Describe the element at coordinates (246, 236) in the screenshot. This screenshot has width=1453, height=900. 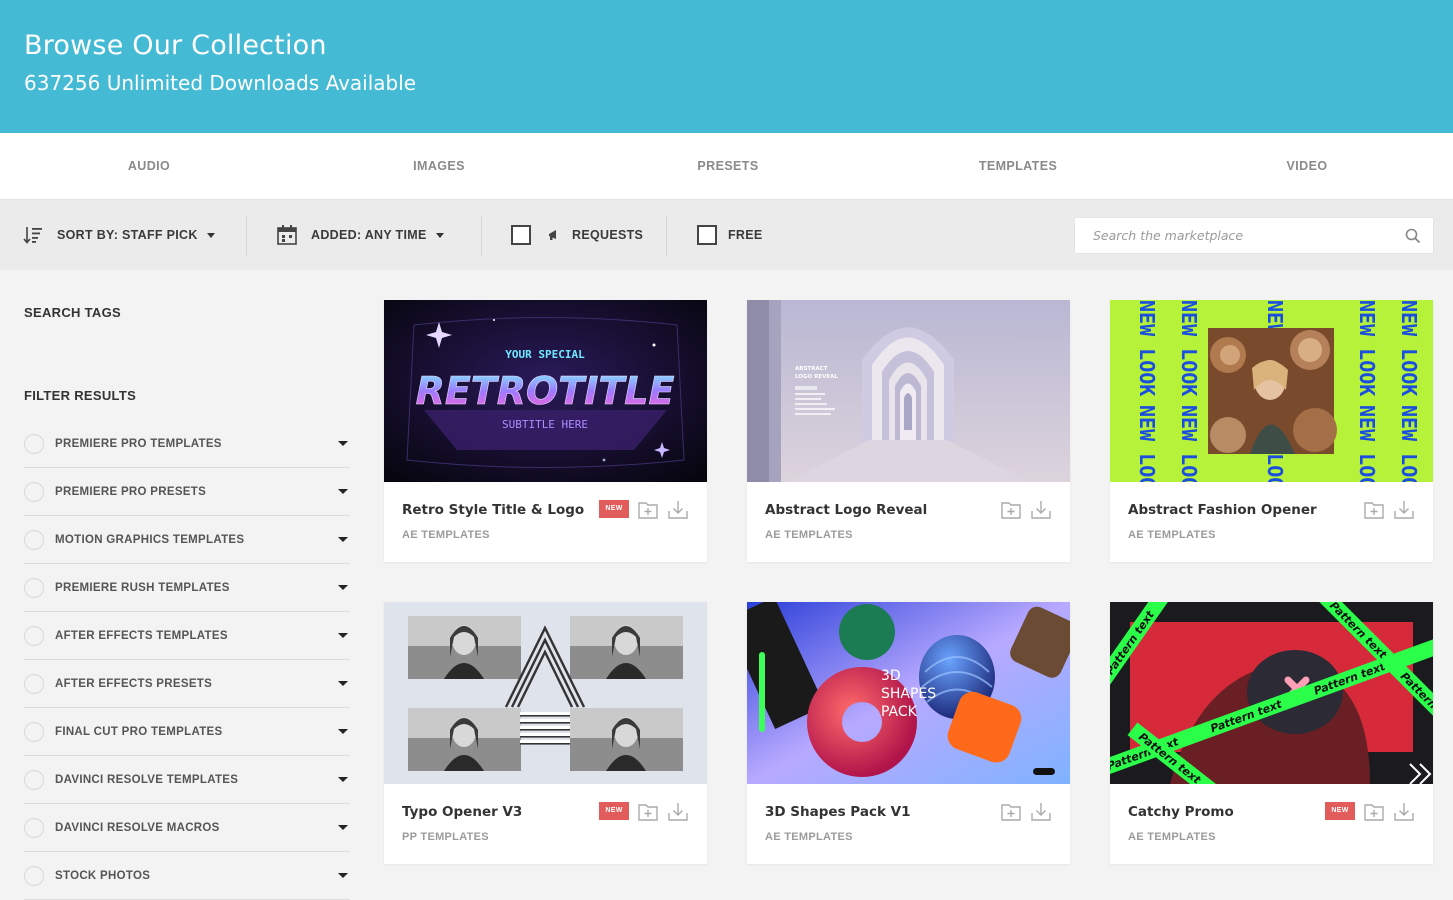
I see `divider` at that location.